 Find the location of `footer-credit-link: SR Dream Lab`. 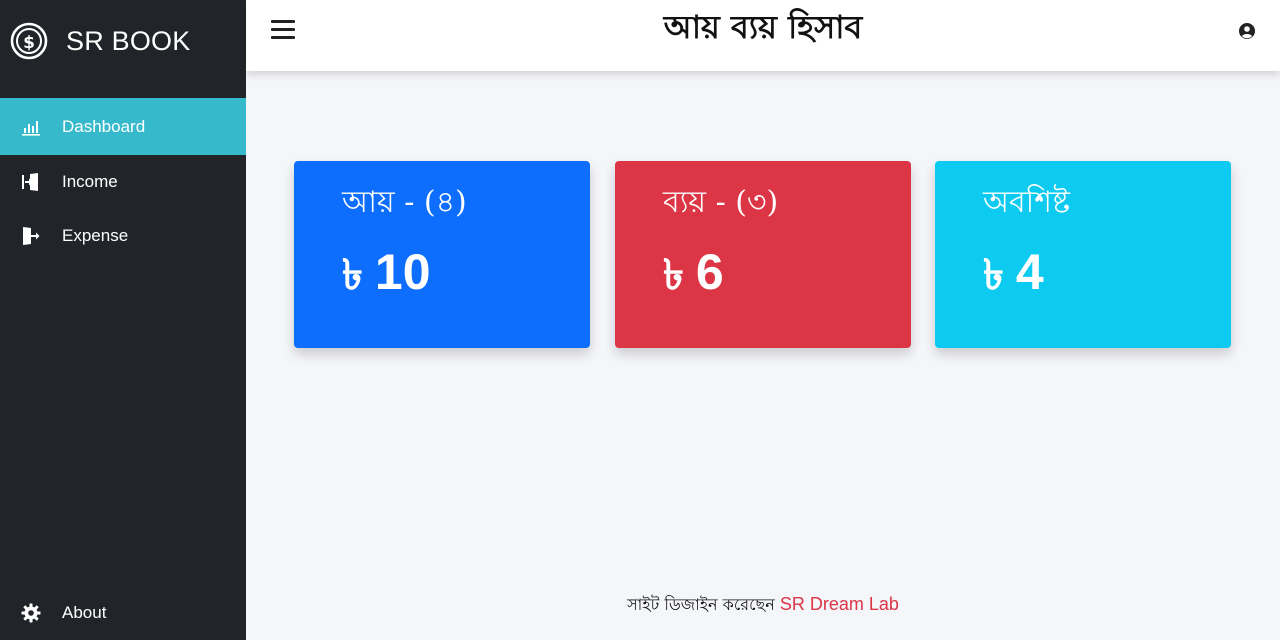

footer-credit-link: SR Dream Lab is located at coordinates (839, 604).